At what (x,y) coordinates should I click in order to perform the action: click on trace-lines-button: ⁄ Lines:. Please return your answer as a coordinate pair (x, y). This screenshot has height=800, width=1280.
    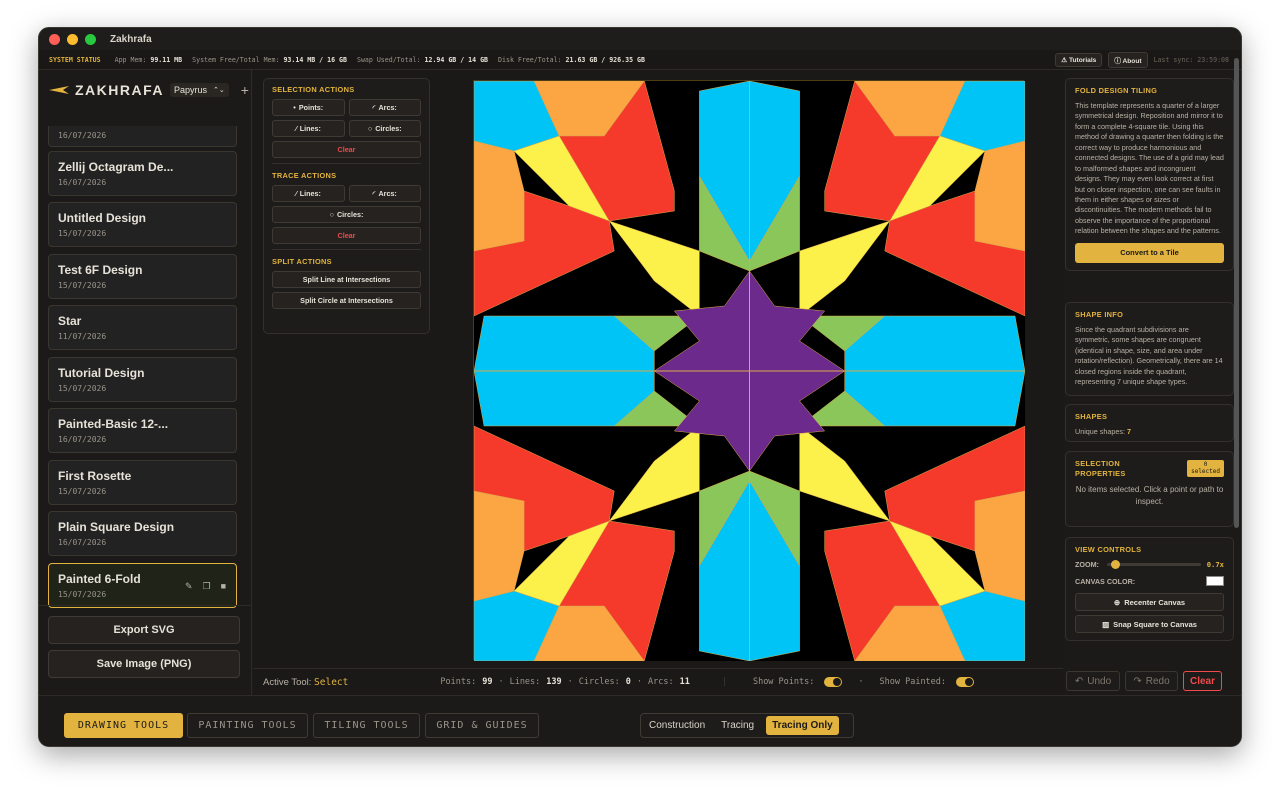
    Looking at the image, I should click on (308, 193).